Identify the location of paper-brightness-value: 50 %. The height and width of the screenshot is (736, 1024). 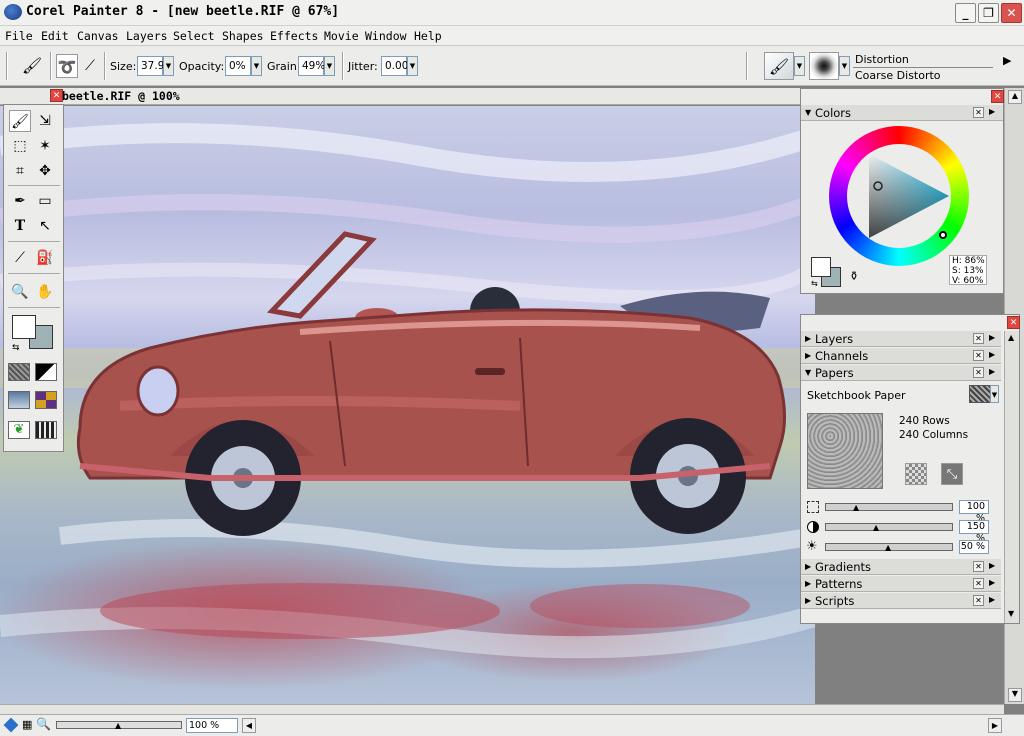
(974, 547).